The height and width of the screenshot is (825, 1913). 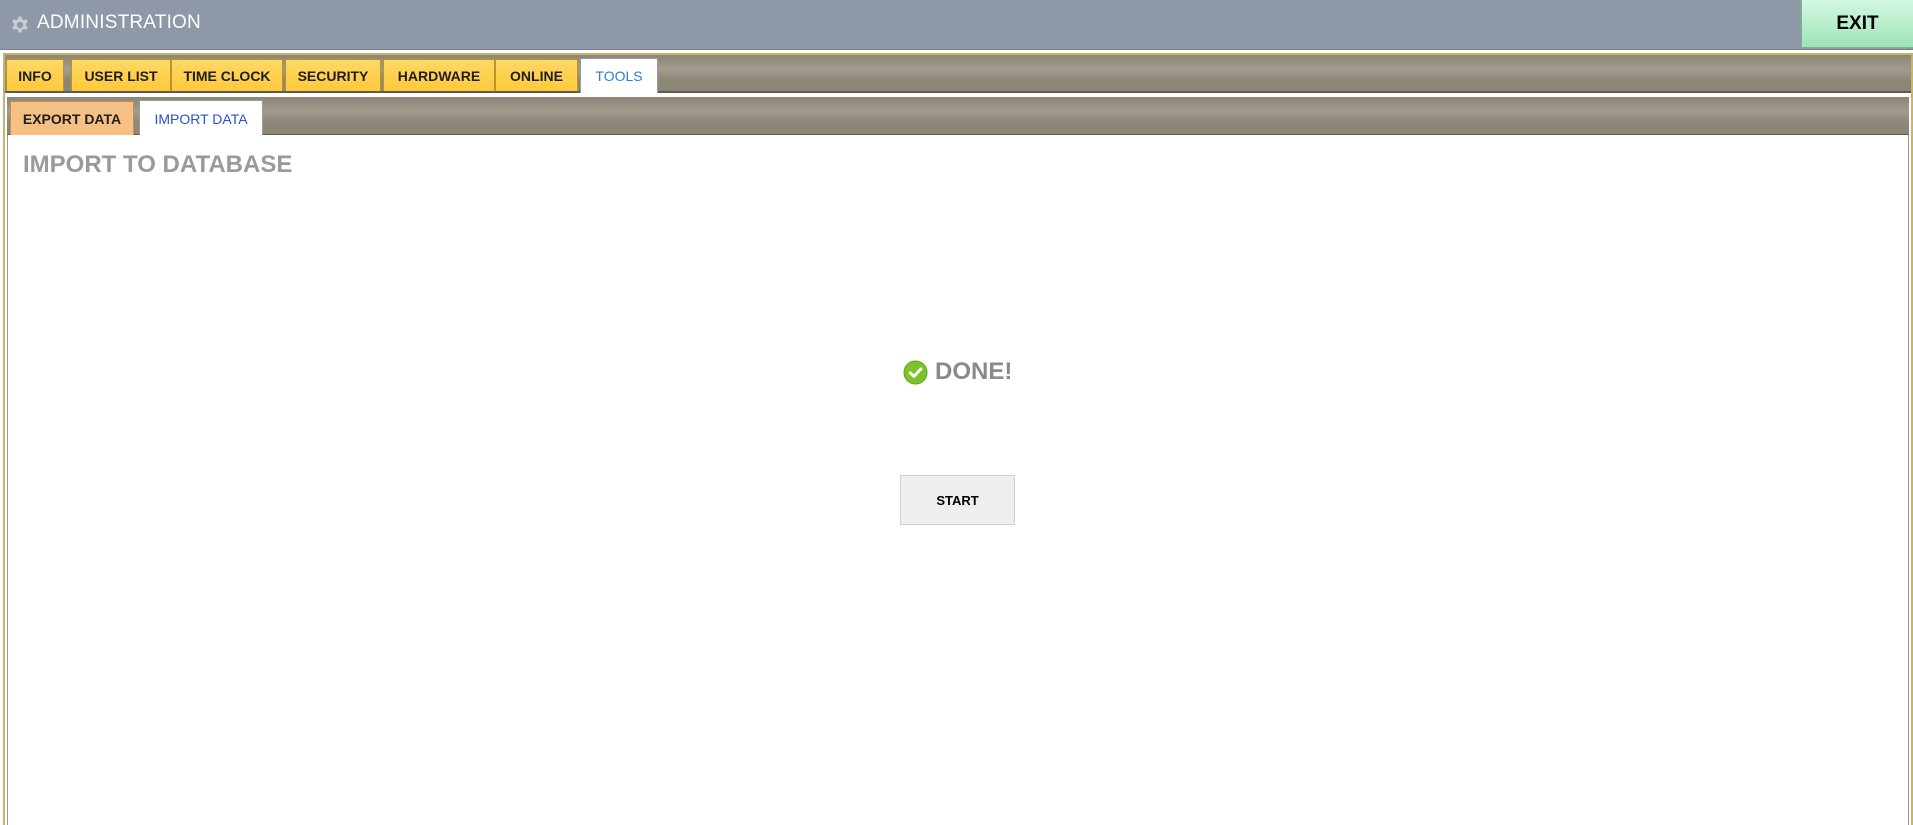 What do you see at coordinates (974, 371) in the screenshot?
I see `status-text: DONE!` at bounding box center [974, 371].